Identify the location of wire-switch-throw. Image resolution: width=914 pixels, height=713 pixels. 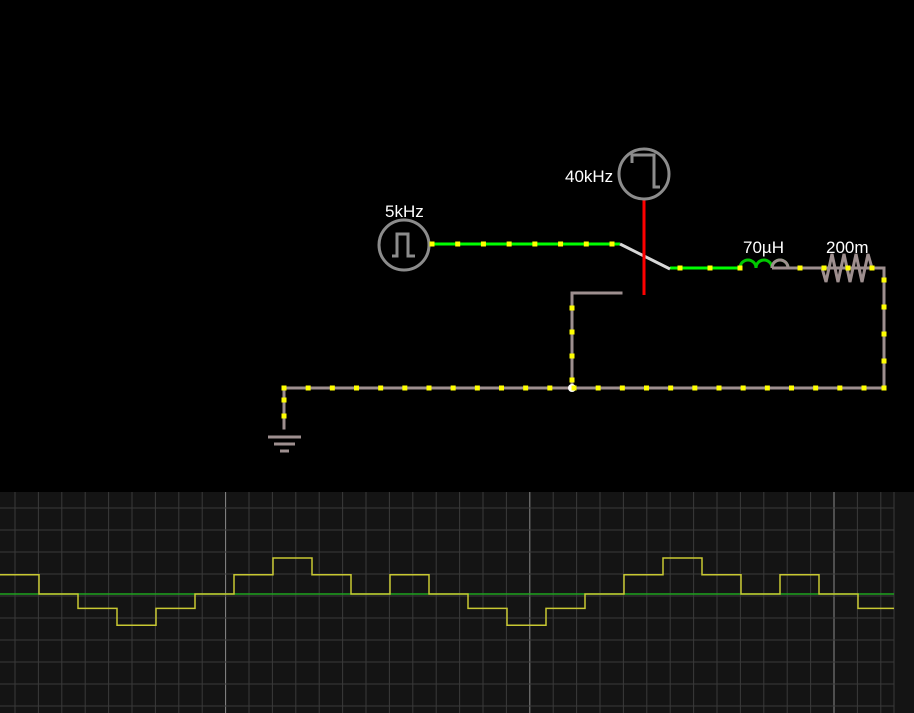
(596, 340).